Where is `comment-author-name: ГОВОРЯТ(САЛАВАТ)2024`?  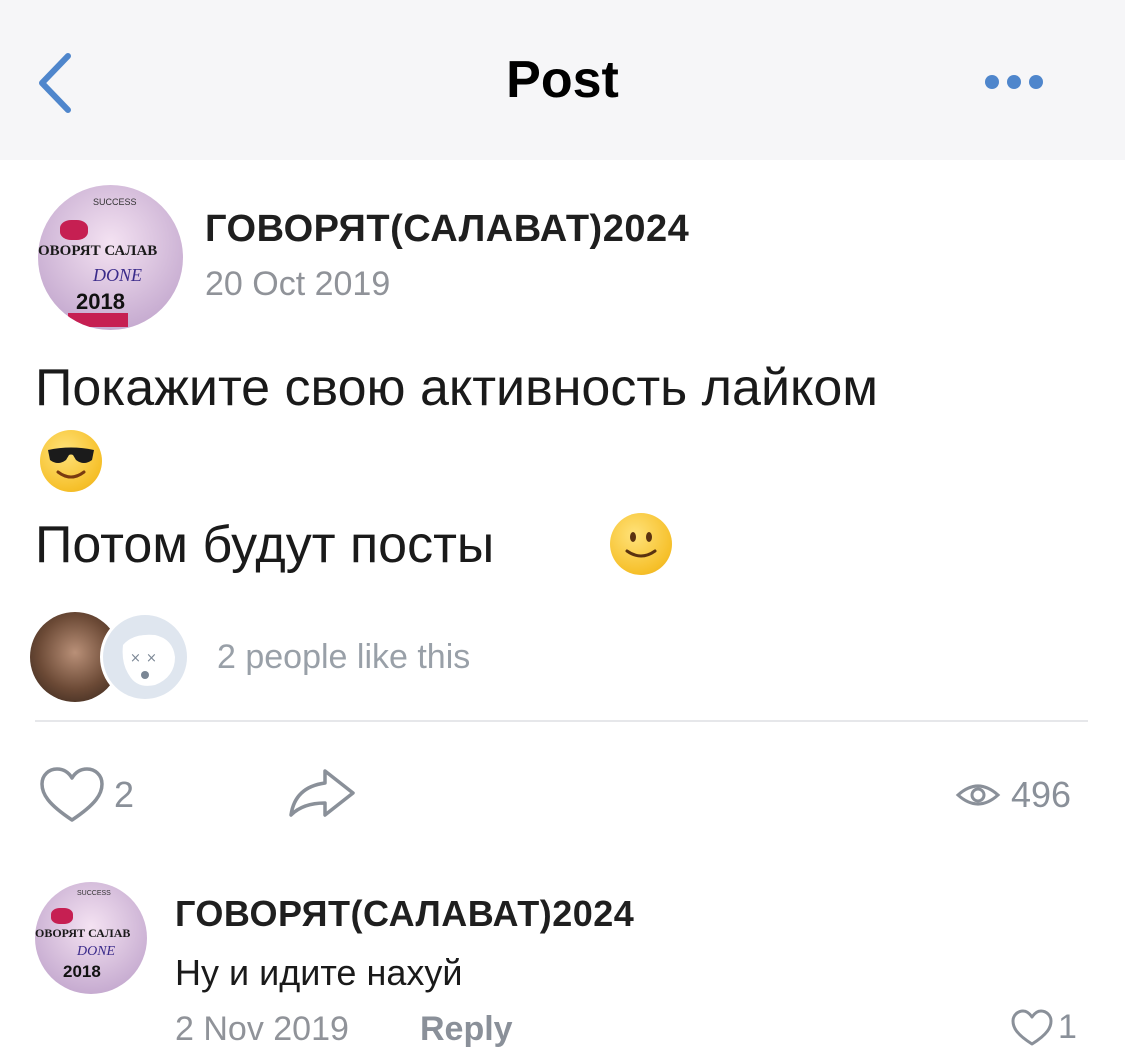
comment-author-name: ГОВОРЯТ(САЛАВАТ)2024 is located at coordinates (404, 914).